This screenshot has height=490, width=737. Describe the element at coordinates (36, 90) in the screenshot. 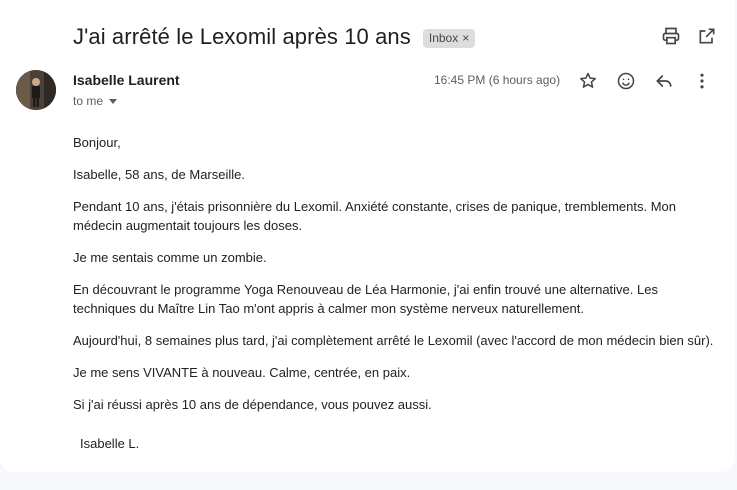

I see `avatar` at that location.